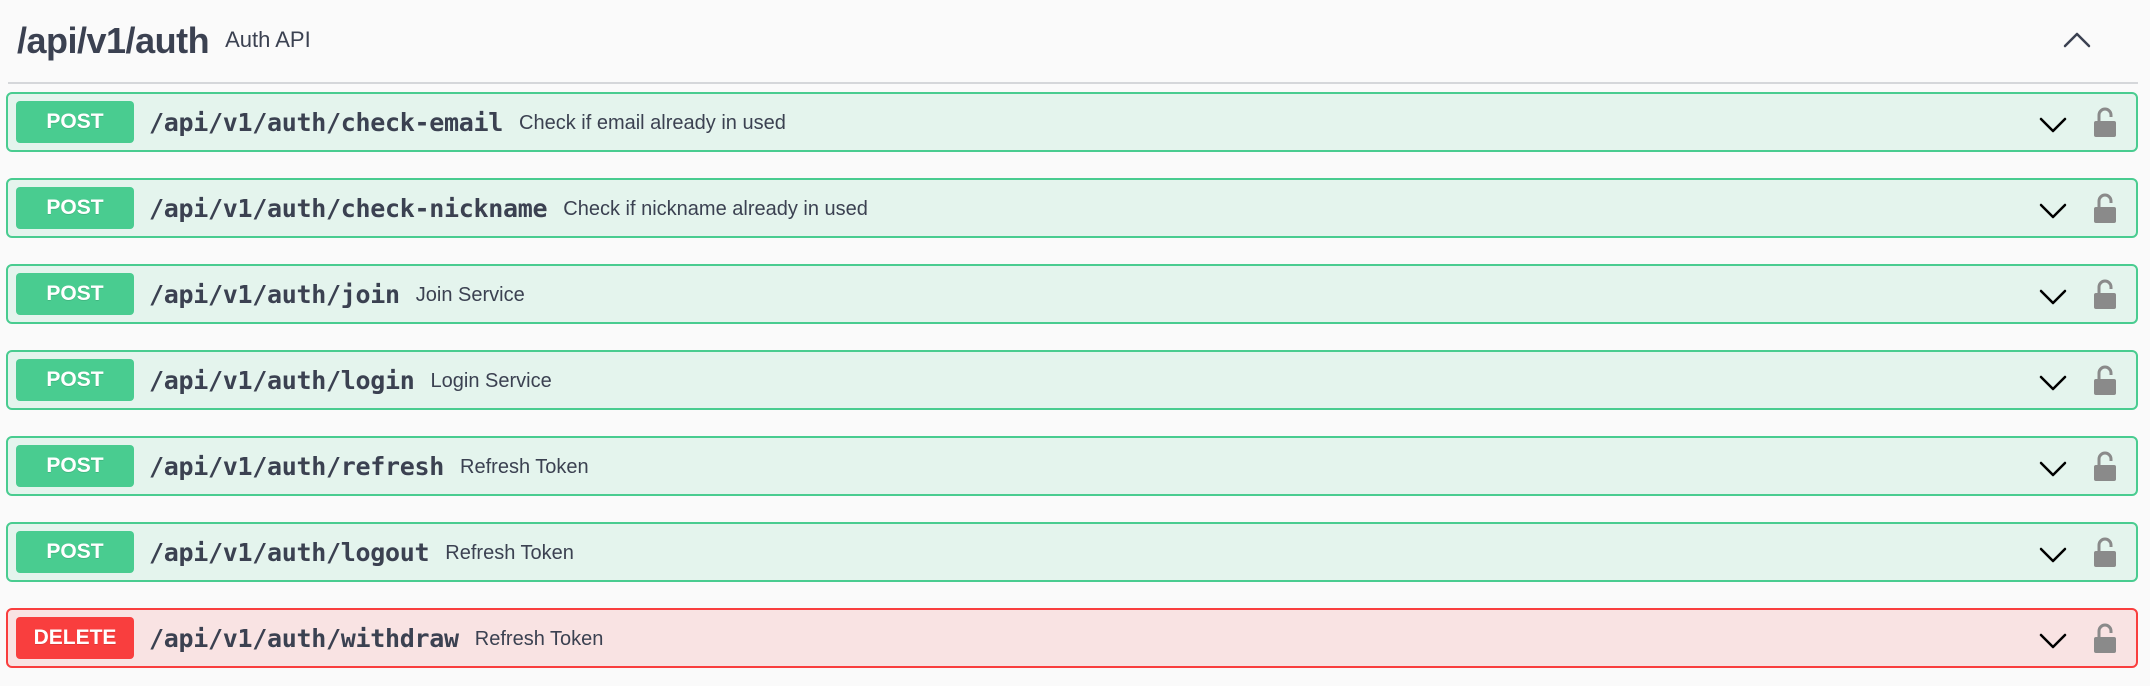  I want to click on operation-path: /api/v1/auth/login, so click(282, 380).